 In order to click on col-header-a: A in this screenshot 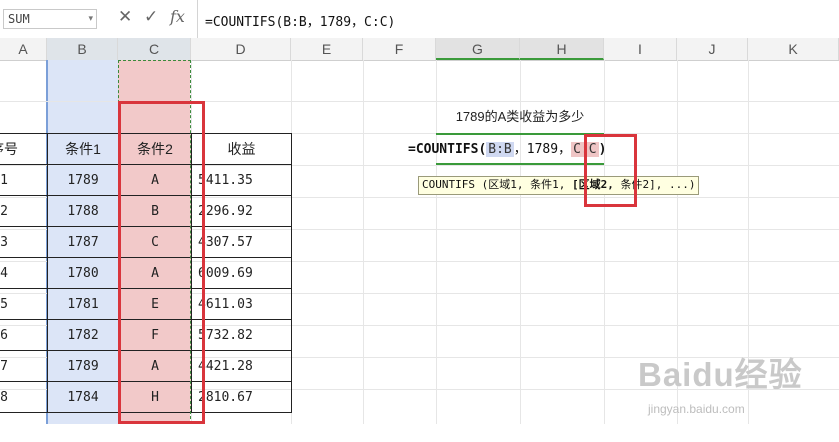, I will do `click(23, 49)`.